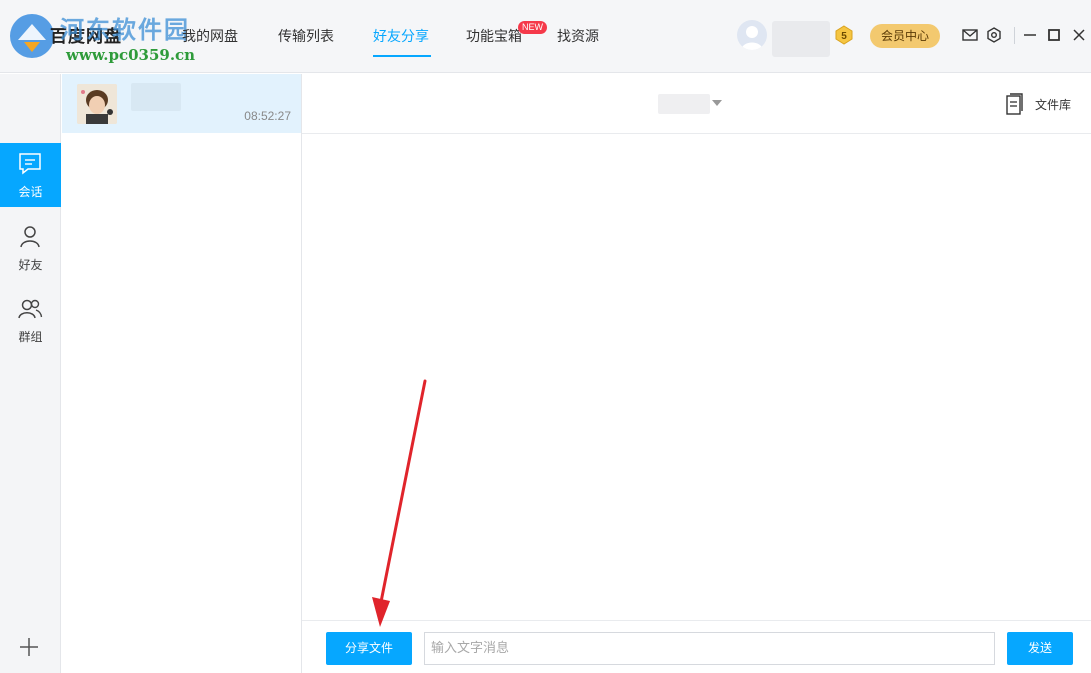 This screenshot has width=1091, height=673. Describe the element at coordinates (267, 116) in the screenshot. I see `conversation-time: 08:52:27` at that location.